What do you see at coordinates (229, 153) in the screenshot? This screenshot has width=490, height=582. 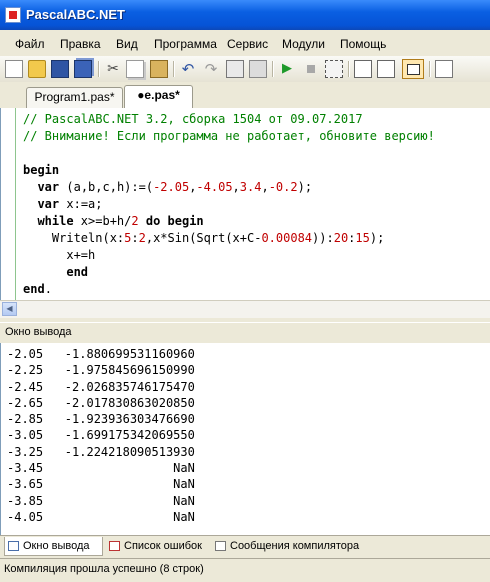 I see `code-line` at bounding box center [229, 153].